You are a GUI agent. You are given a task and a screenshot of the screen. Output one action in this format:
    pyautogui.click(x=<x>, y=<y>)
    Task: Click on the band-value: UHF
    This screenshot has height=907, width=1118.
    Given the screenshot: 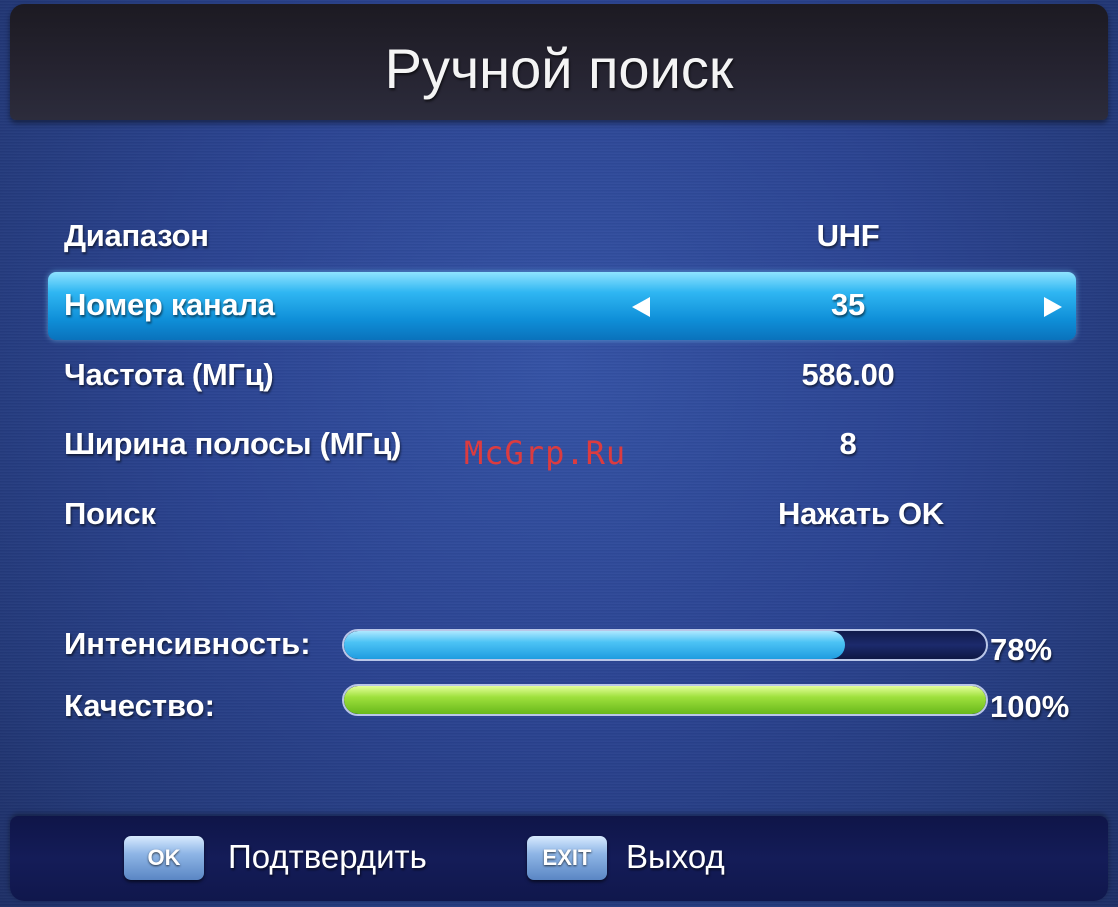 What is the action you would take?
    pyautogui.click(x=848, y=236)
    